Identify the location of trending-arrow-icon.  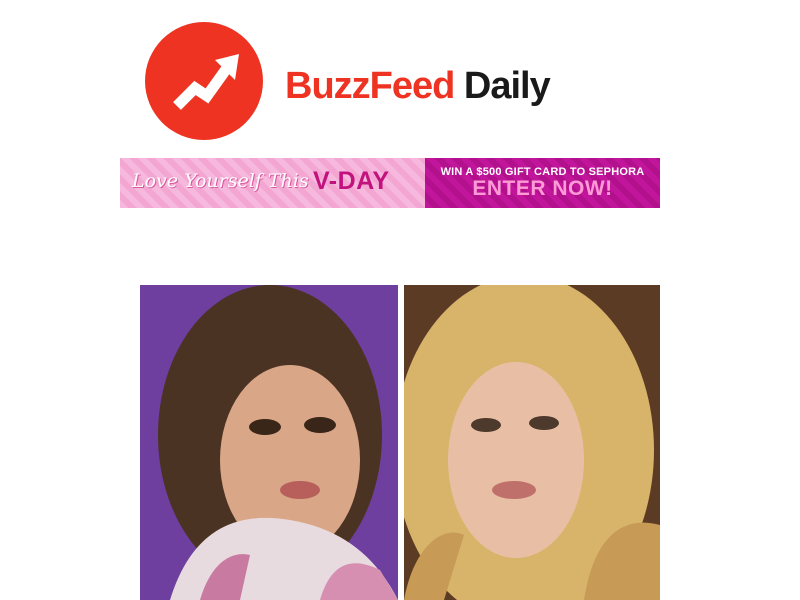
(206, 82).